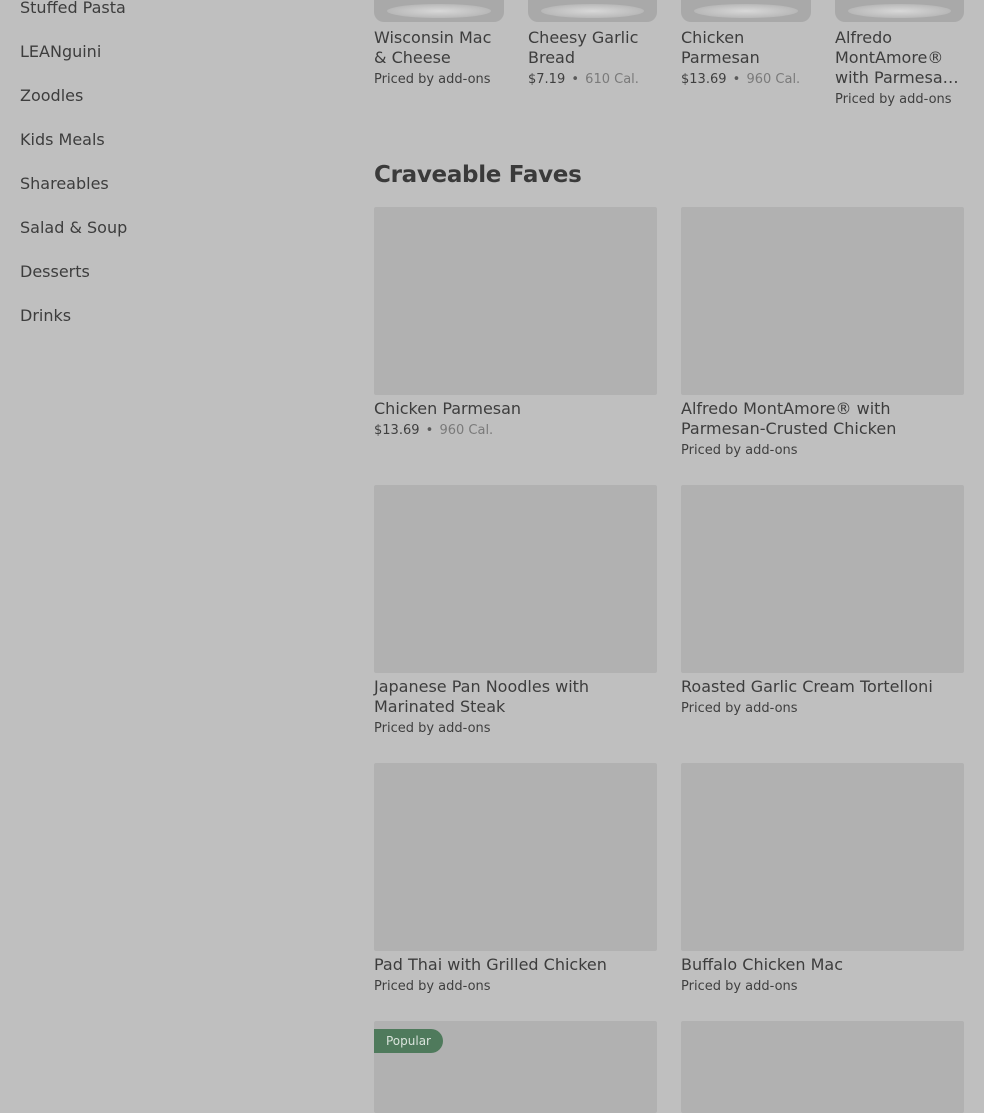 This screenshot has height=1113, width=984. Describe the element at coordinates (490, 964) in the screenshot. I see `item-name: Pad Thai with Grilled Chicken` at that location.